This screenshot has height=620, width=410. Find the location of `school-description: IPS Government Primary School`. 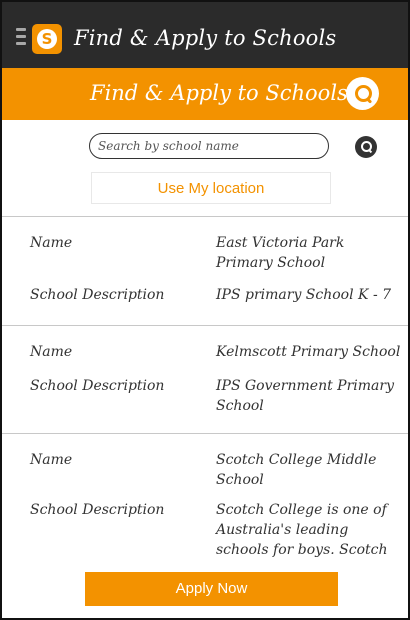

school-description: IPS Government Primary School is located at coordinates (305, 396).